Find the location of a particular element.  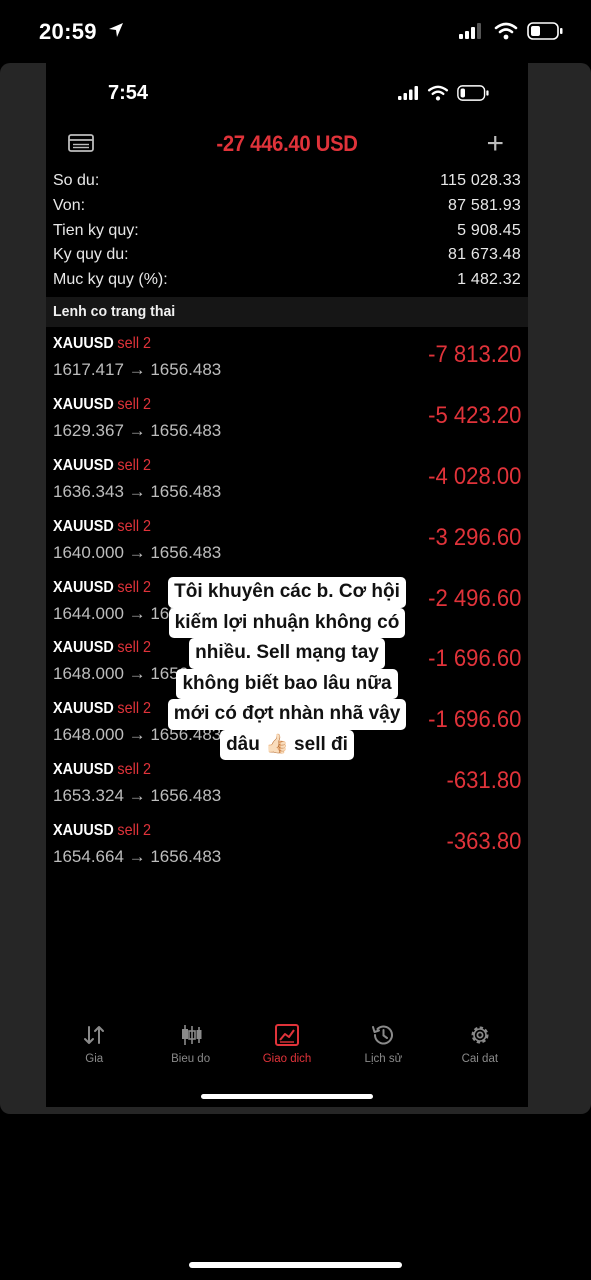

overlay-text-line: nhiều. Sell mạng tay is located at coordinates (287, 653).